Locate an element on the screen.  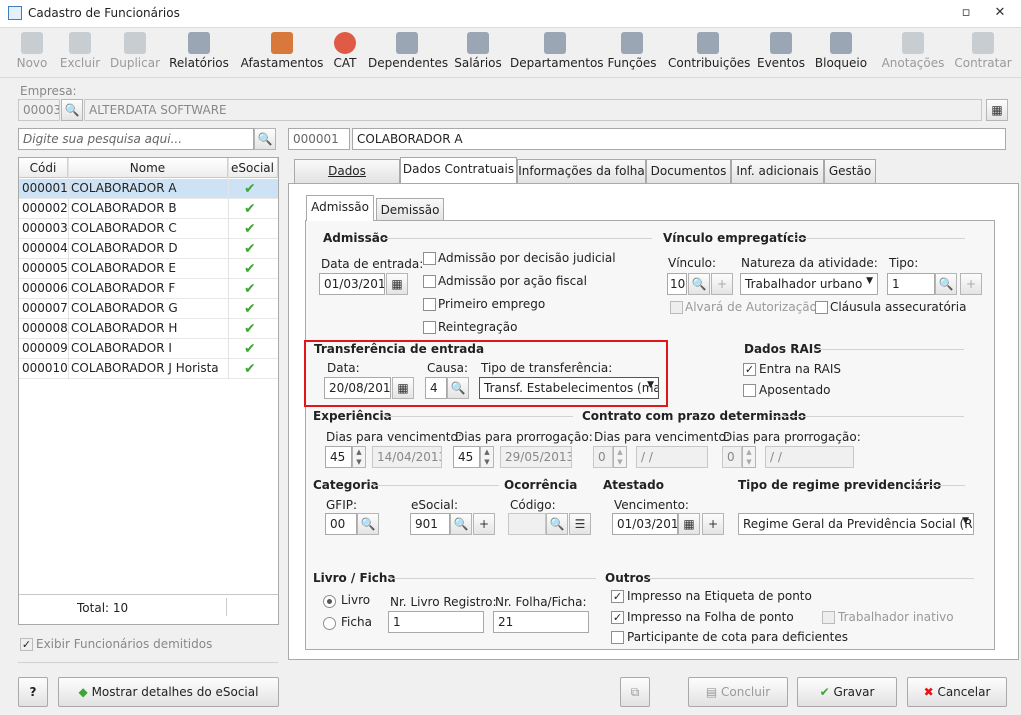
ocorrencia-list-button: ☰ is located at coordinates (580, 524).